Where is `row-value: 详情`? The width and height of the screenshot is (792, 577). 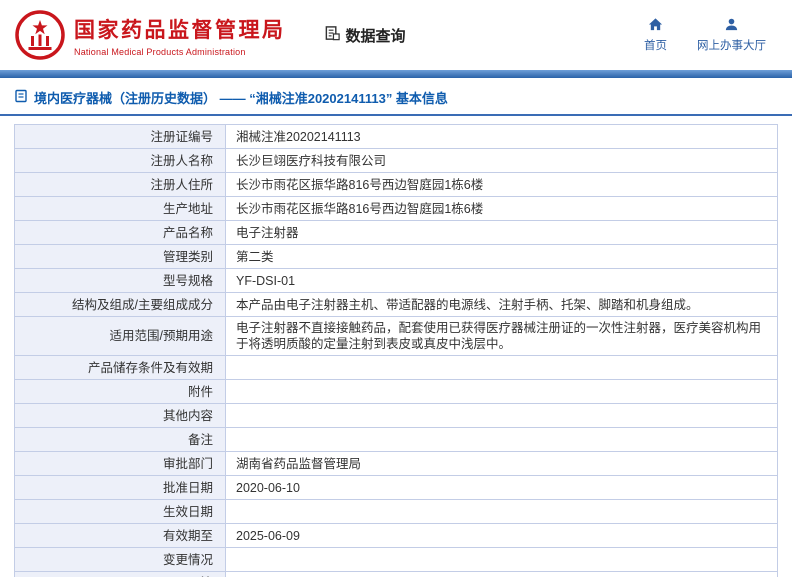
row-value: 详情 is located at coordinates (501, 574).